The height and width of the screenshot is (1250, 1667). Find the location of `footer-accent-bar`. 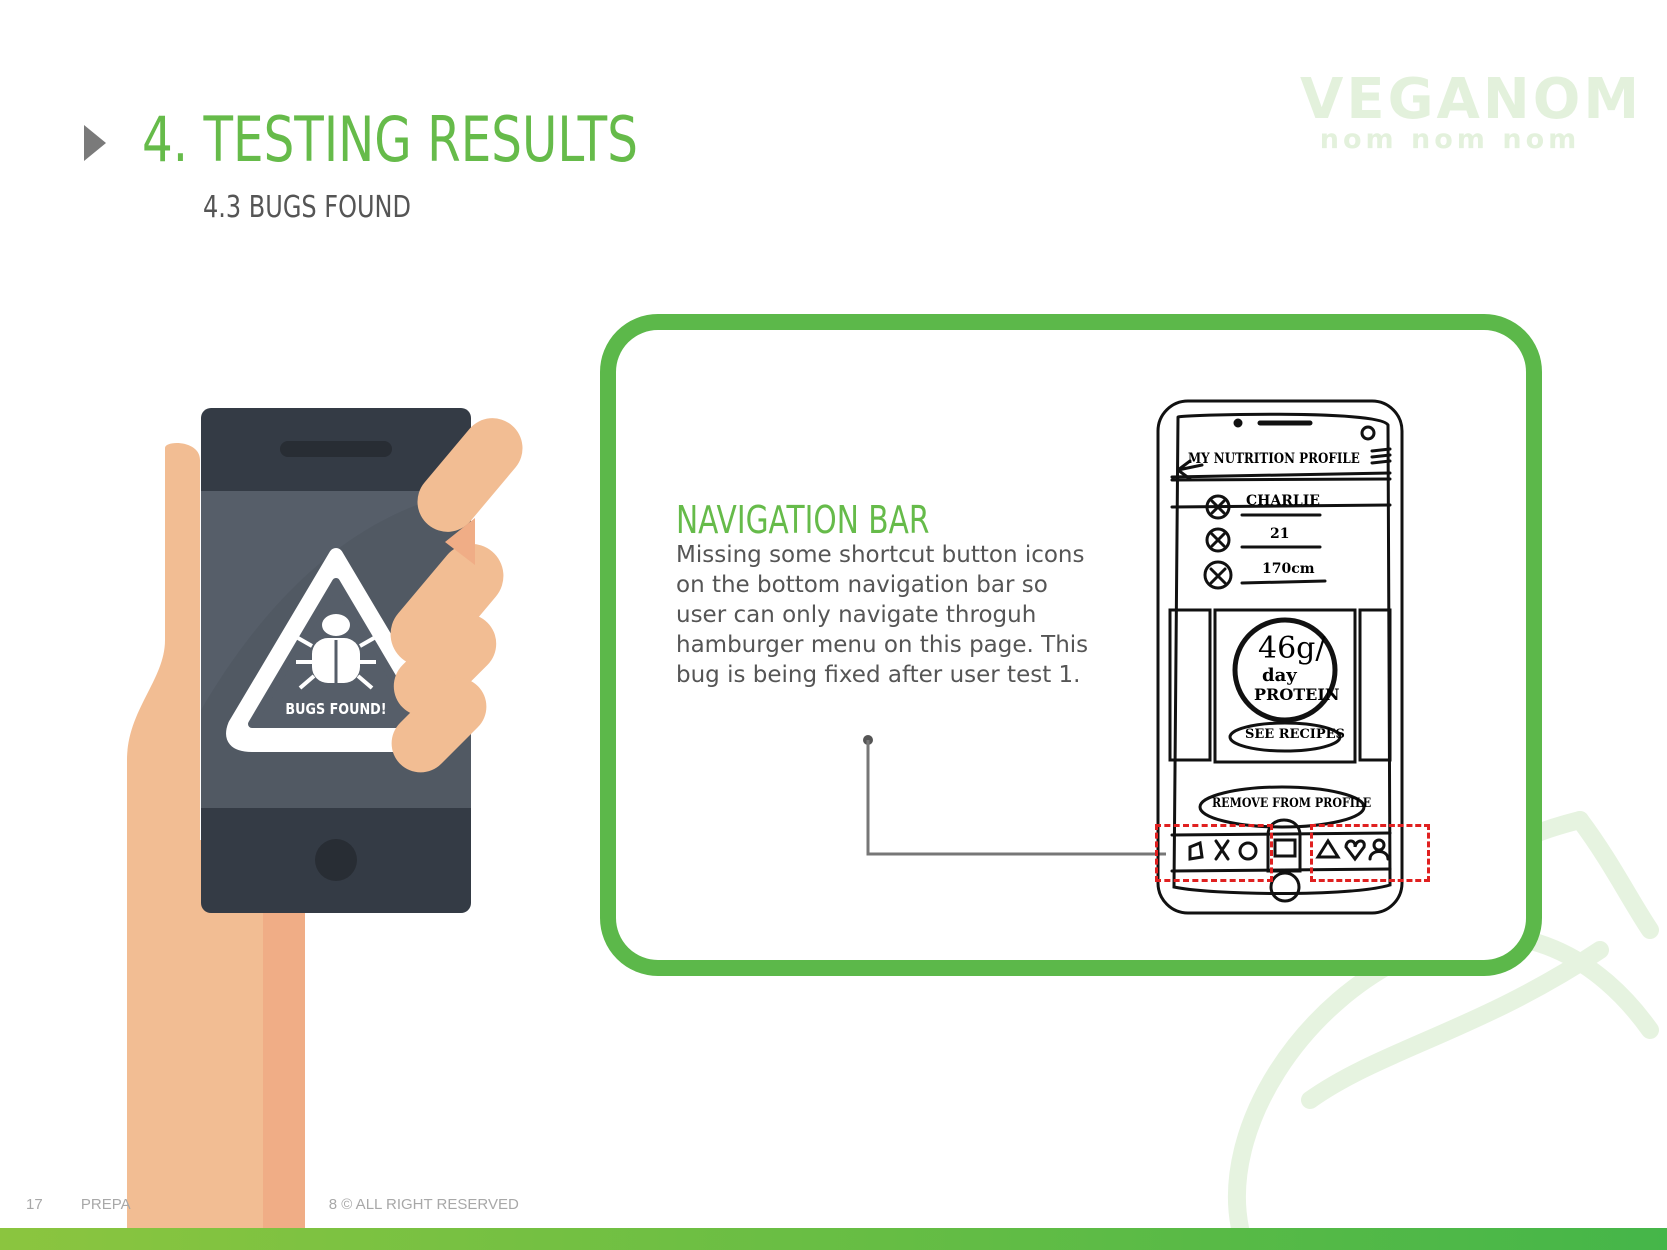

footer-accent-bar is located at coordinates (833, 1239).